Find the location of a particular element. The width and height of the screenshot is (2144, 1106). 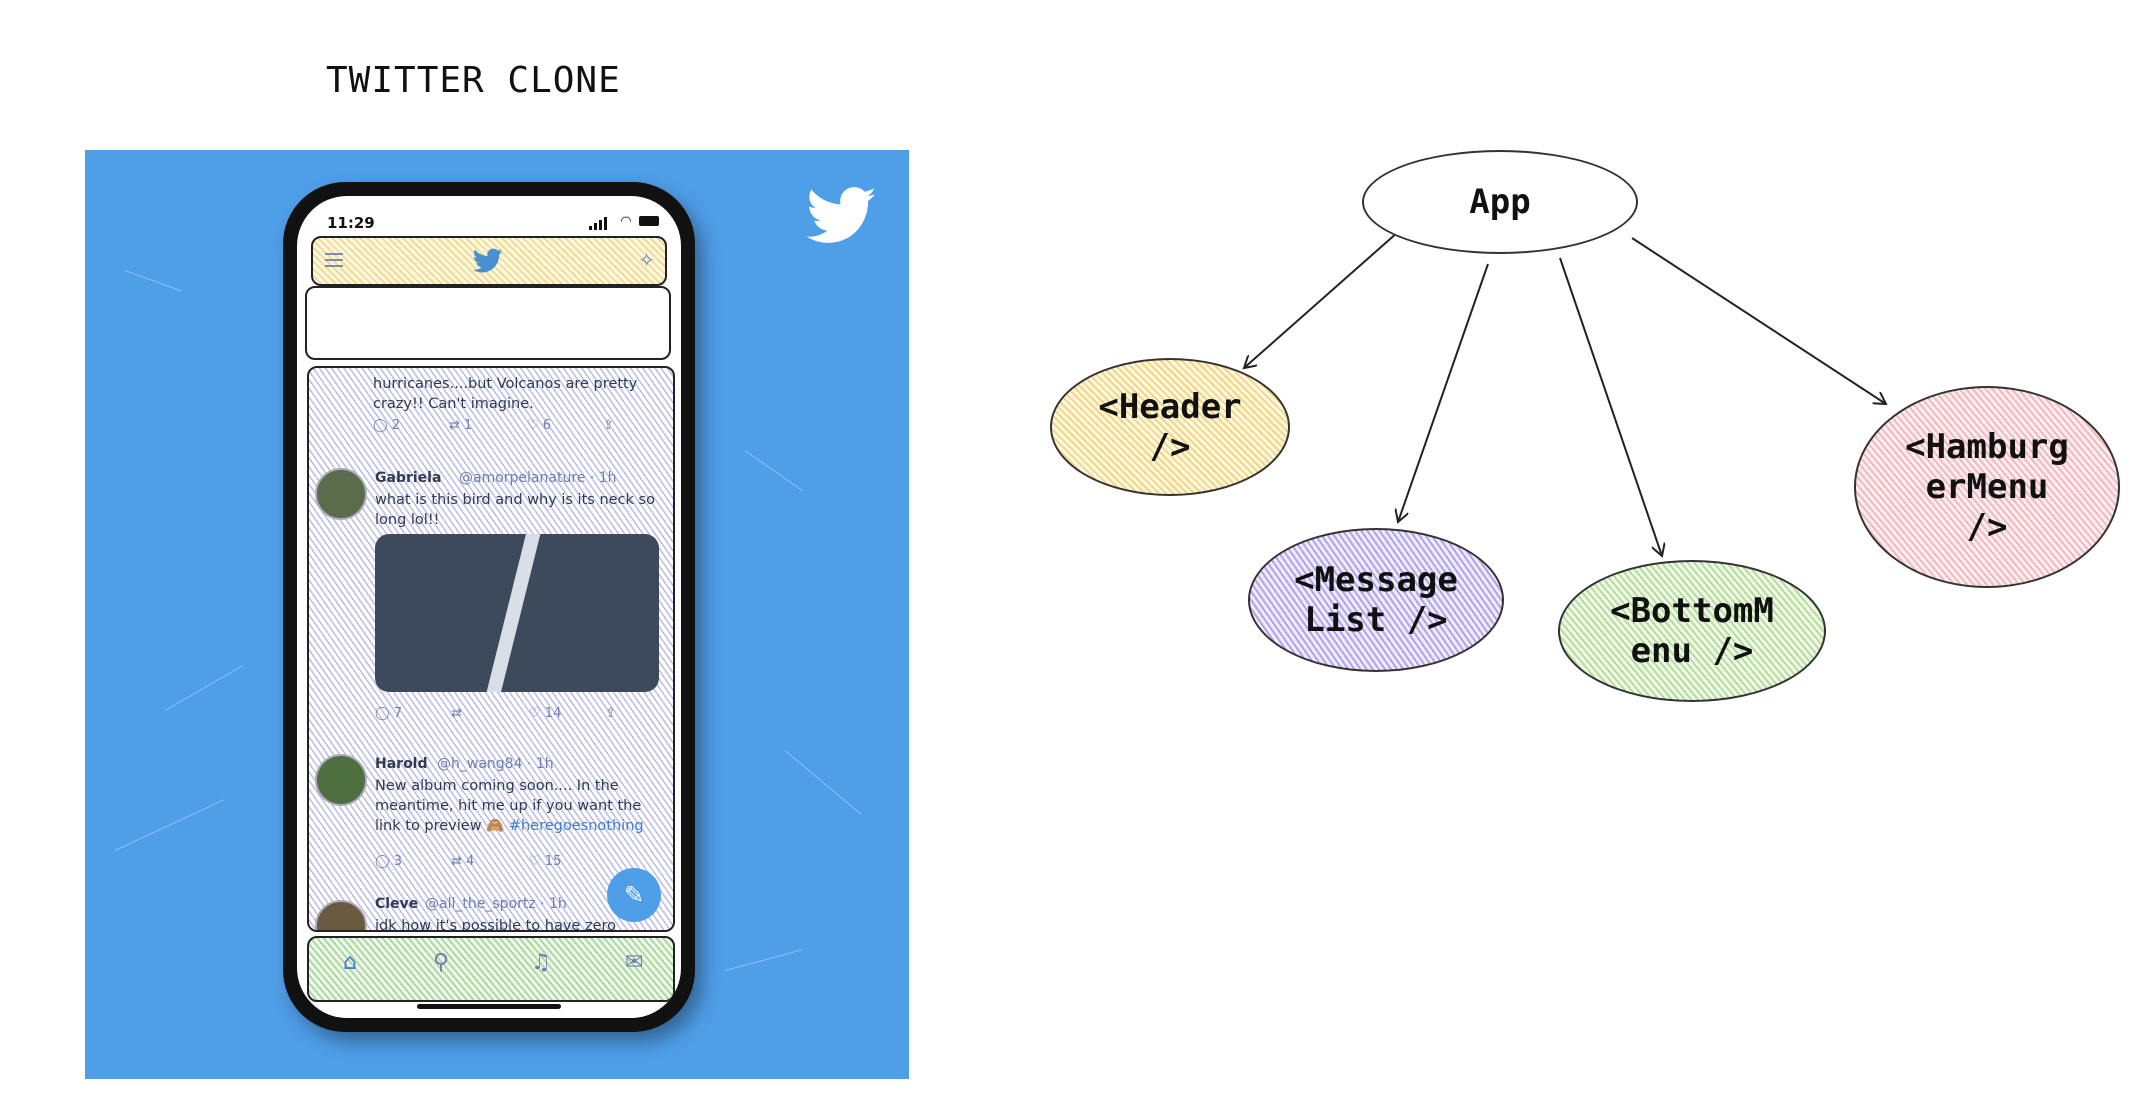

node-bottom-menu: <BottomM enu /> is located at coordinates (1692, 631).